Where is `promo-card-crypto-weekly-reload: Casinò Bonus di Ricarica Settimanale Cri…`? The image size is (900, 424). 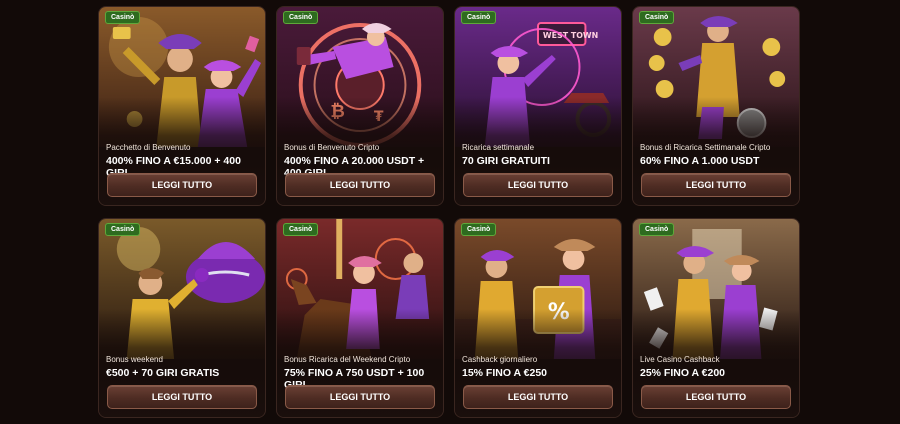
promo-card-crypto-weekly-reload: Casinò Bonus di Ricarica Settimanale Cri… is located at coordinates (716, 106).